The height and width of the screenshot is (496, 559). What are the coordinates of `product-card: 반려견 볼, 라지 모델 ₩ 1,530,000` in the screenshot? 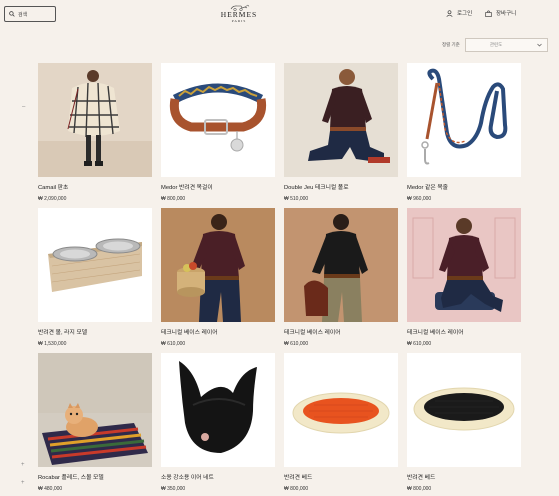 It's located at (95, 280).